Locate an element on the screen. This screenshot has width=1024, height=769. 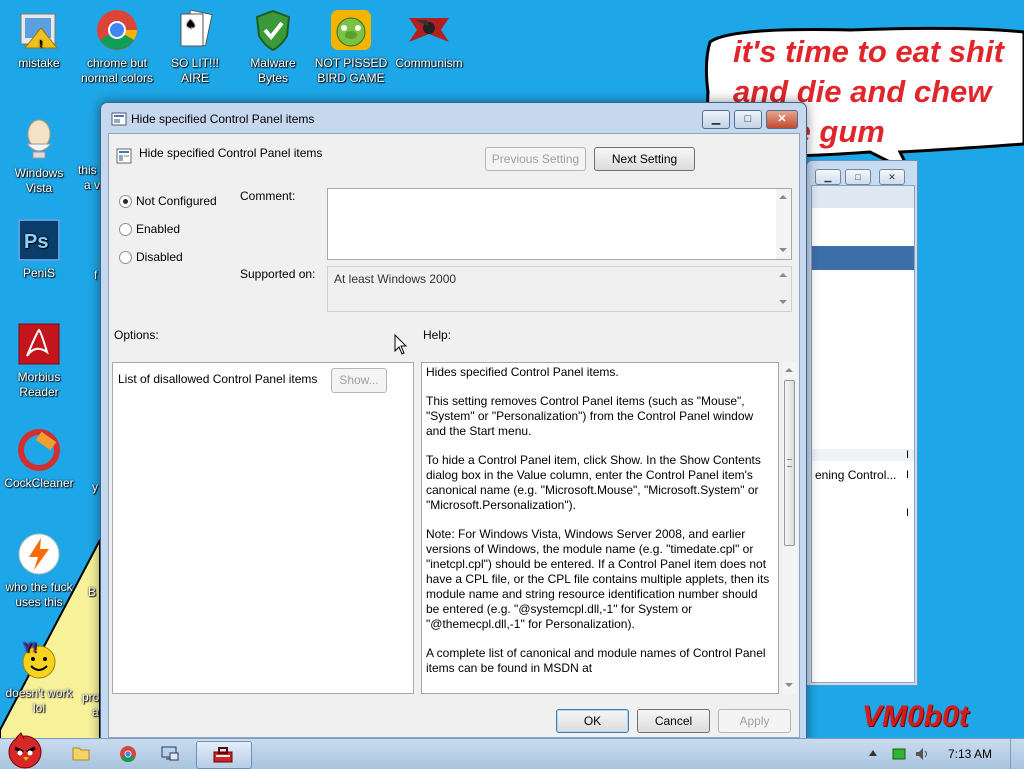
desktop-icon-solitaire: ♠ SO LIT!!! AIRE is located at coordinates (195, 47).